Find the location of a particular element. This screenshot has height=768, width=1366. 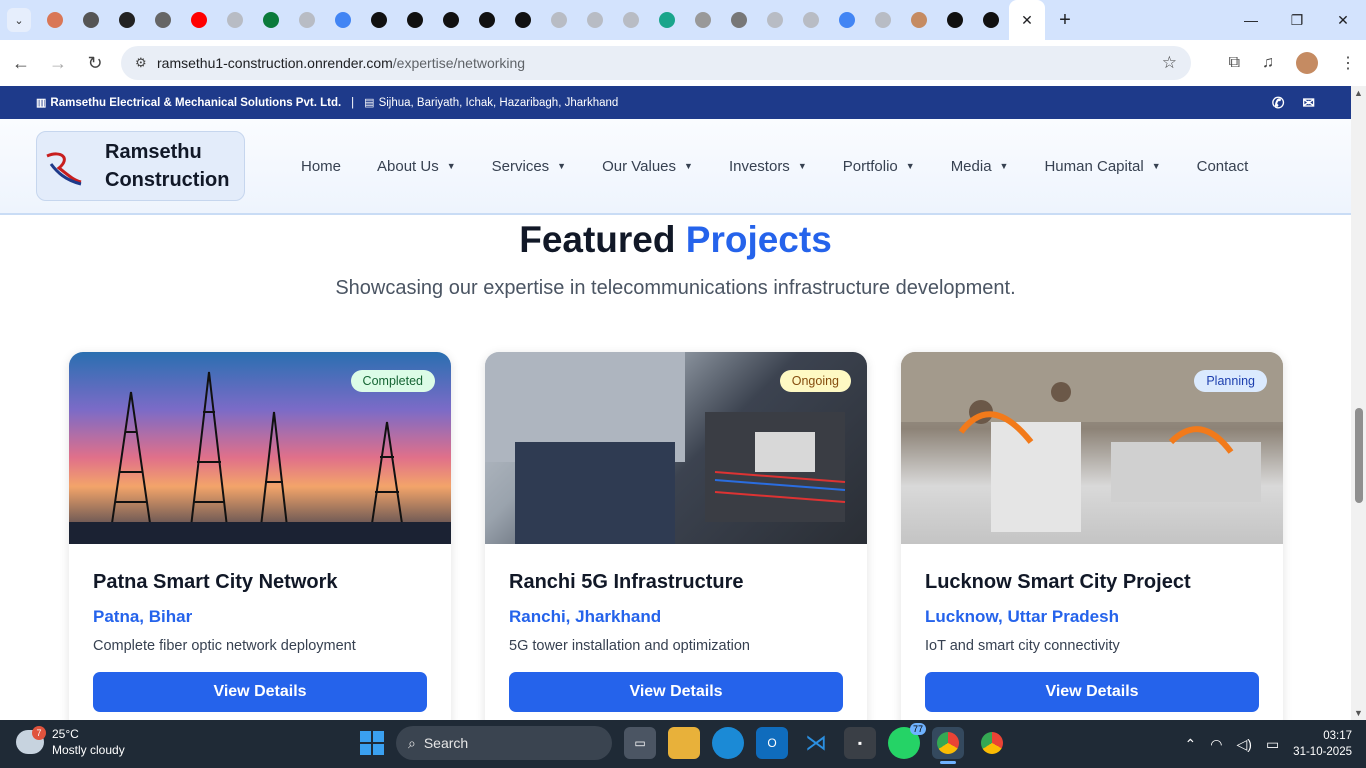

nav-item-our-values: Our Values ▼ is located at coordinates (647, 166).